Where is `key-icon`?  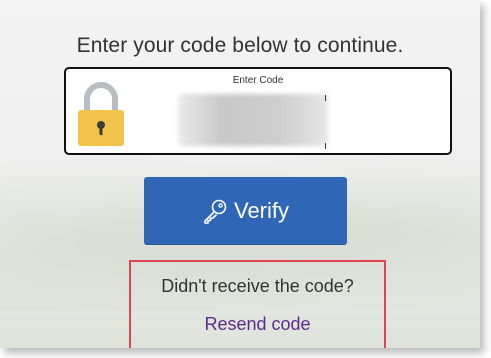
key-icon is located at coordinates (215, 211).